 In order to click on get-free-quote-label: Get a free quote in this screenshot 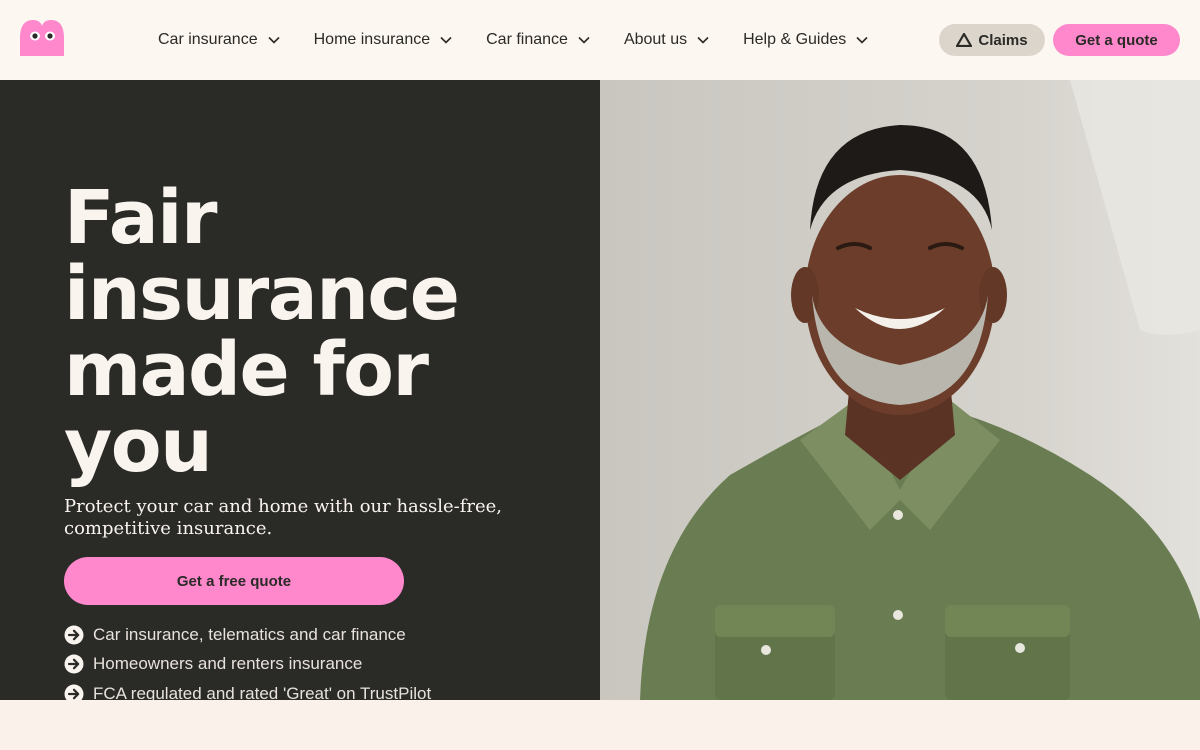, I will do `click(234, 581)`.